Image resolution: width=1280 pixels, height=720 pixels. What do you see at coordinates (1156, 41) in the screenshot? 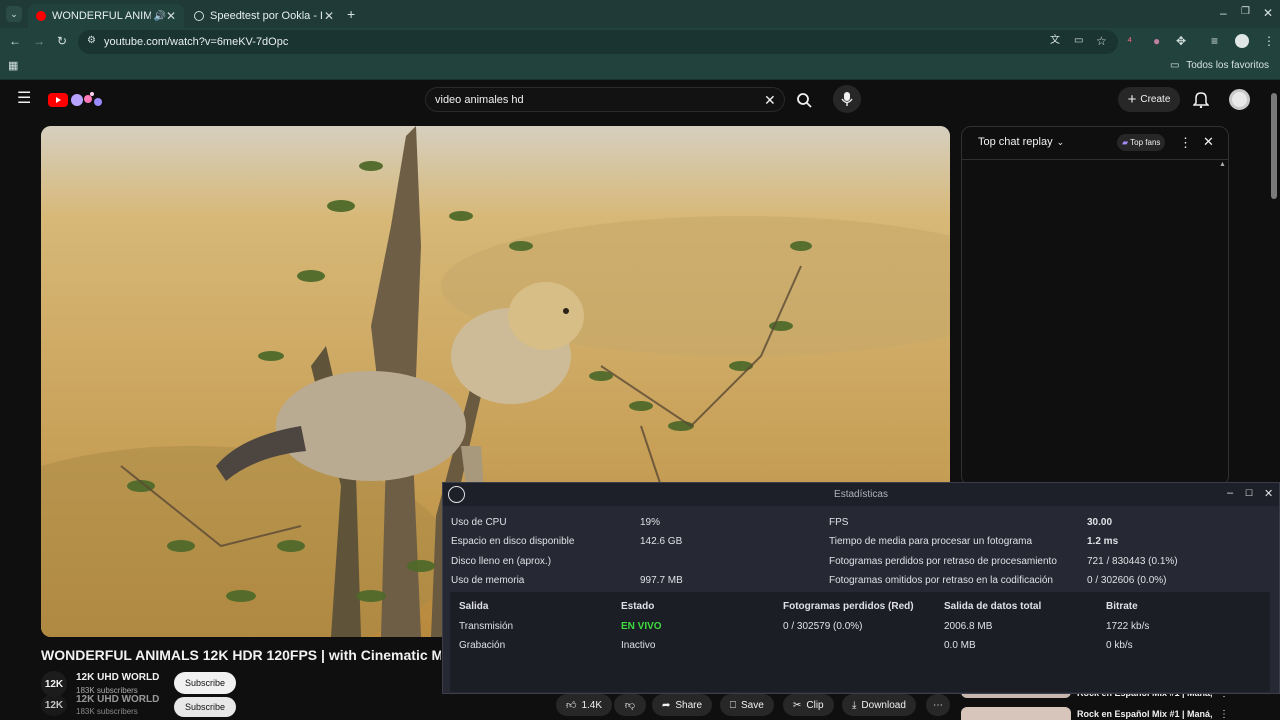
I see `extension-record-icon: ●` at bounding box center [1156, 41].